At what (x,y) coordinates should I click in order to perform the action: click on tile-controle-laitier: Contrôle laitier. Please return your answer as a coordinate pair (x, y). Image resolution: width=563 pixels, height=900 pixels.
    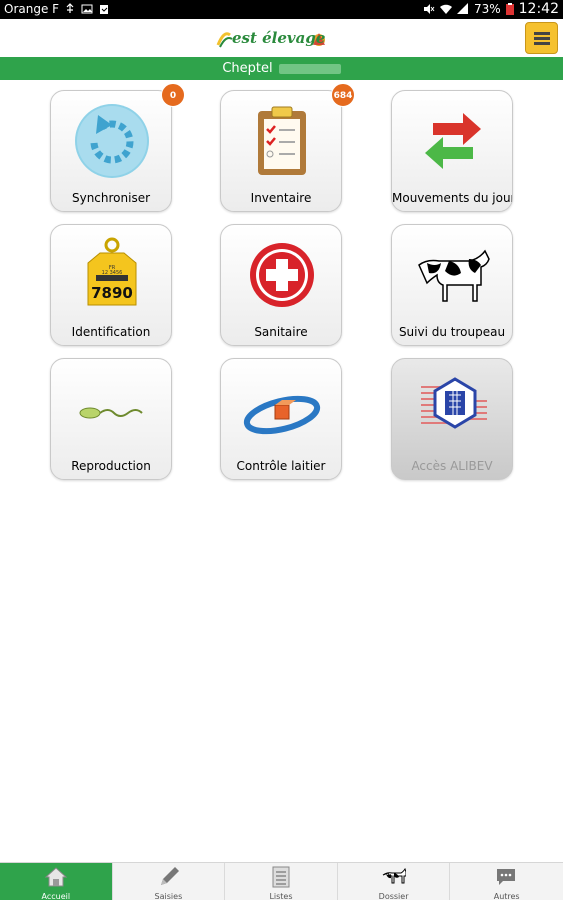
    Looking at the image, I should click on (281, 419).